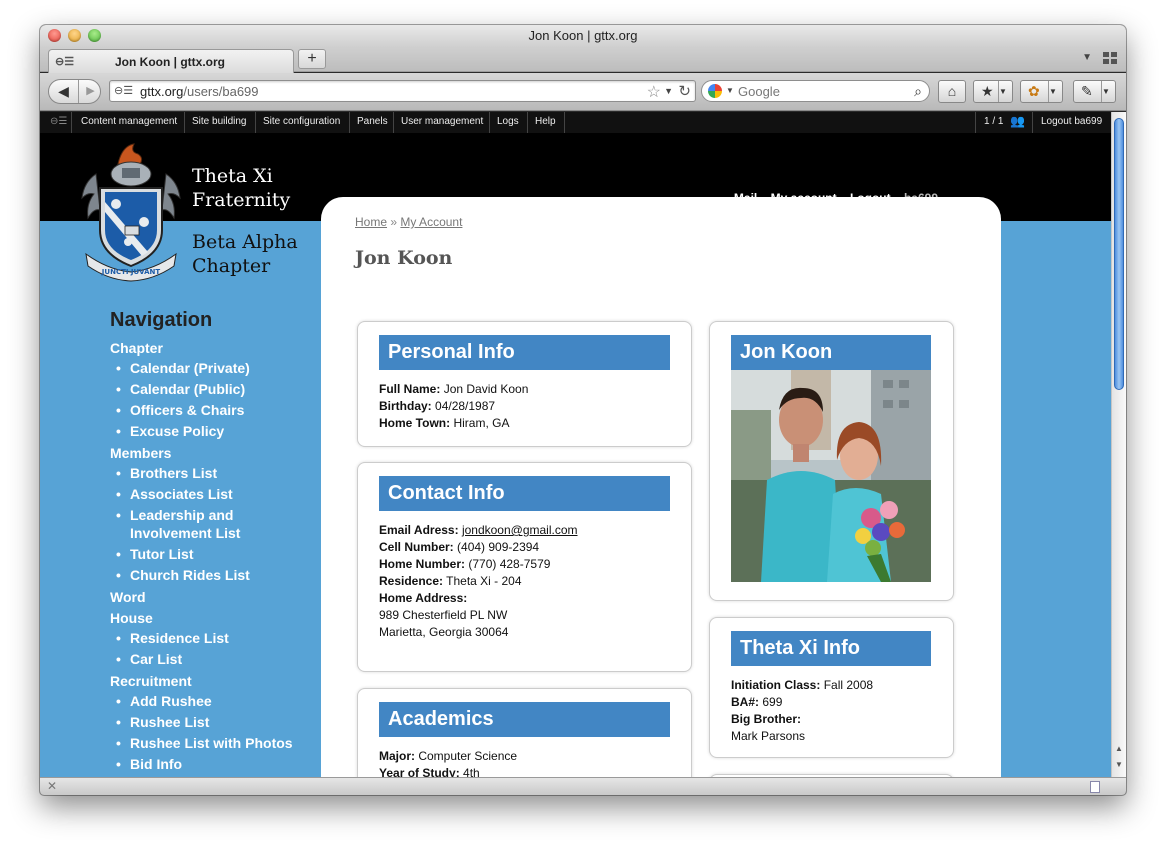 This screenshot has width=1165, height=850. Describe the element at coordinates (201, 659) in the screenshot. I see `nav-item-car-list: Car List` at that location.